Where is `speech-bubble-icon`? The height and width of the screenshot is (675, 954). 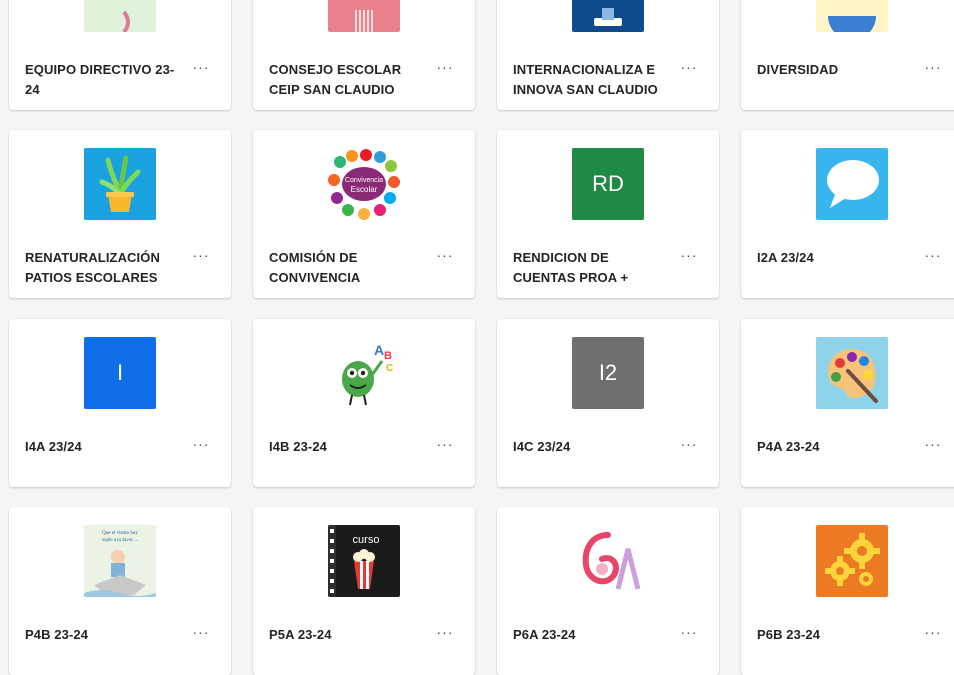 speech-bubble-icon is located at coordinates (852, 184).